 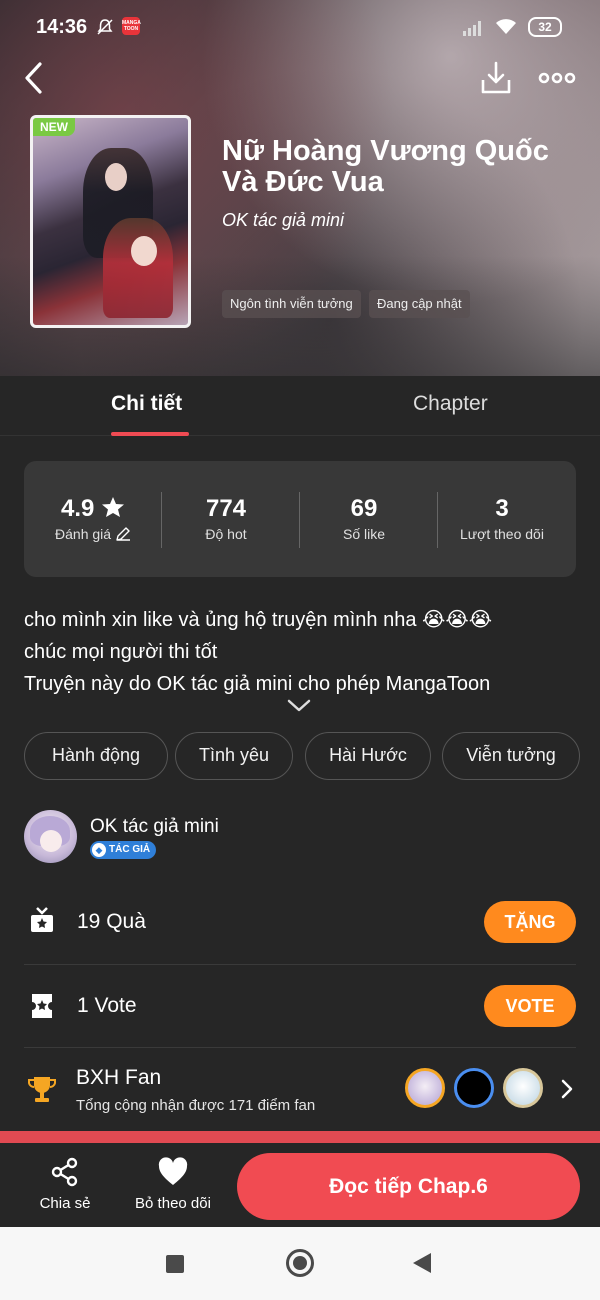 What do you see at coordinates (300, 28) in the screenshot?
I see `status-bar: 14:36 MANGA TOON 32` at bounding box center [300, 28].